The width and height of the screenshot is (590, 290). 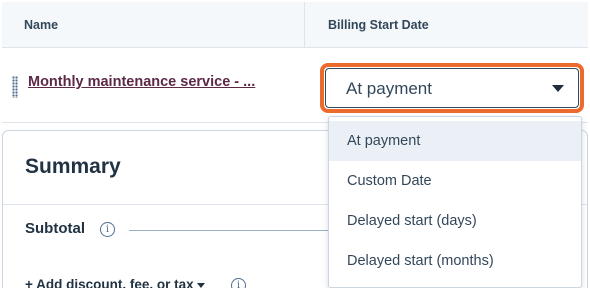 What do you see at coordinates (73, 166) in the screenshot?
I see `summary-title: Summary` at bounding box center [73, 166].